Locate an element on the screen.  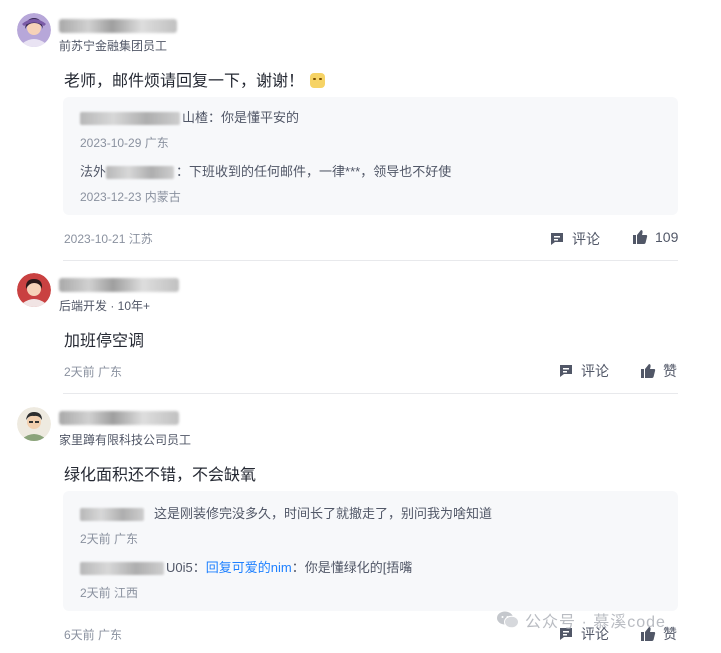
reply-line: 山楂：你是懂平安的 is located at coordinates (189, 116).